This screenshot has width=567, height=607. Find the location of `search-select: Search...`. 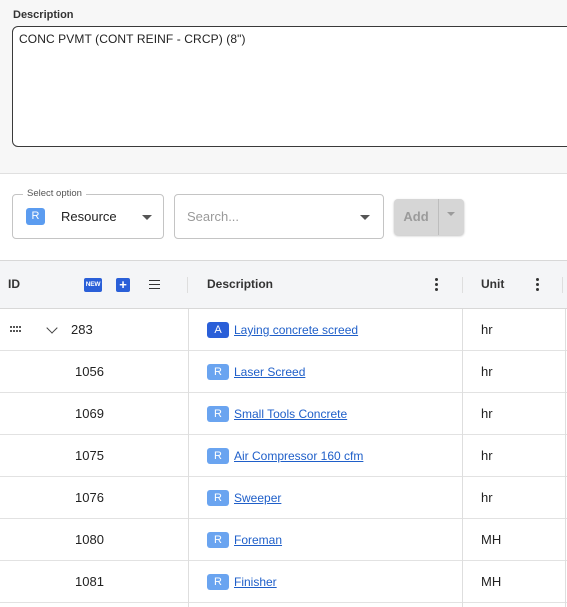

search-select: Search... is located at coordinates (279, 216).